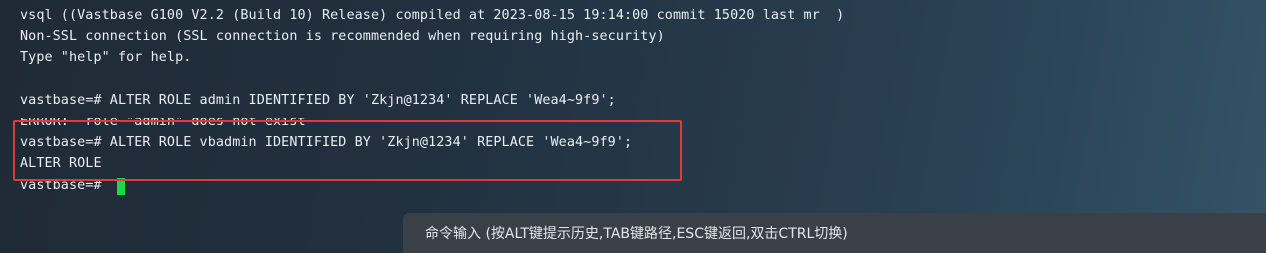 The image size is (1266, 253). I want to click on highlight-annotation-box, so click(347, 150).